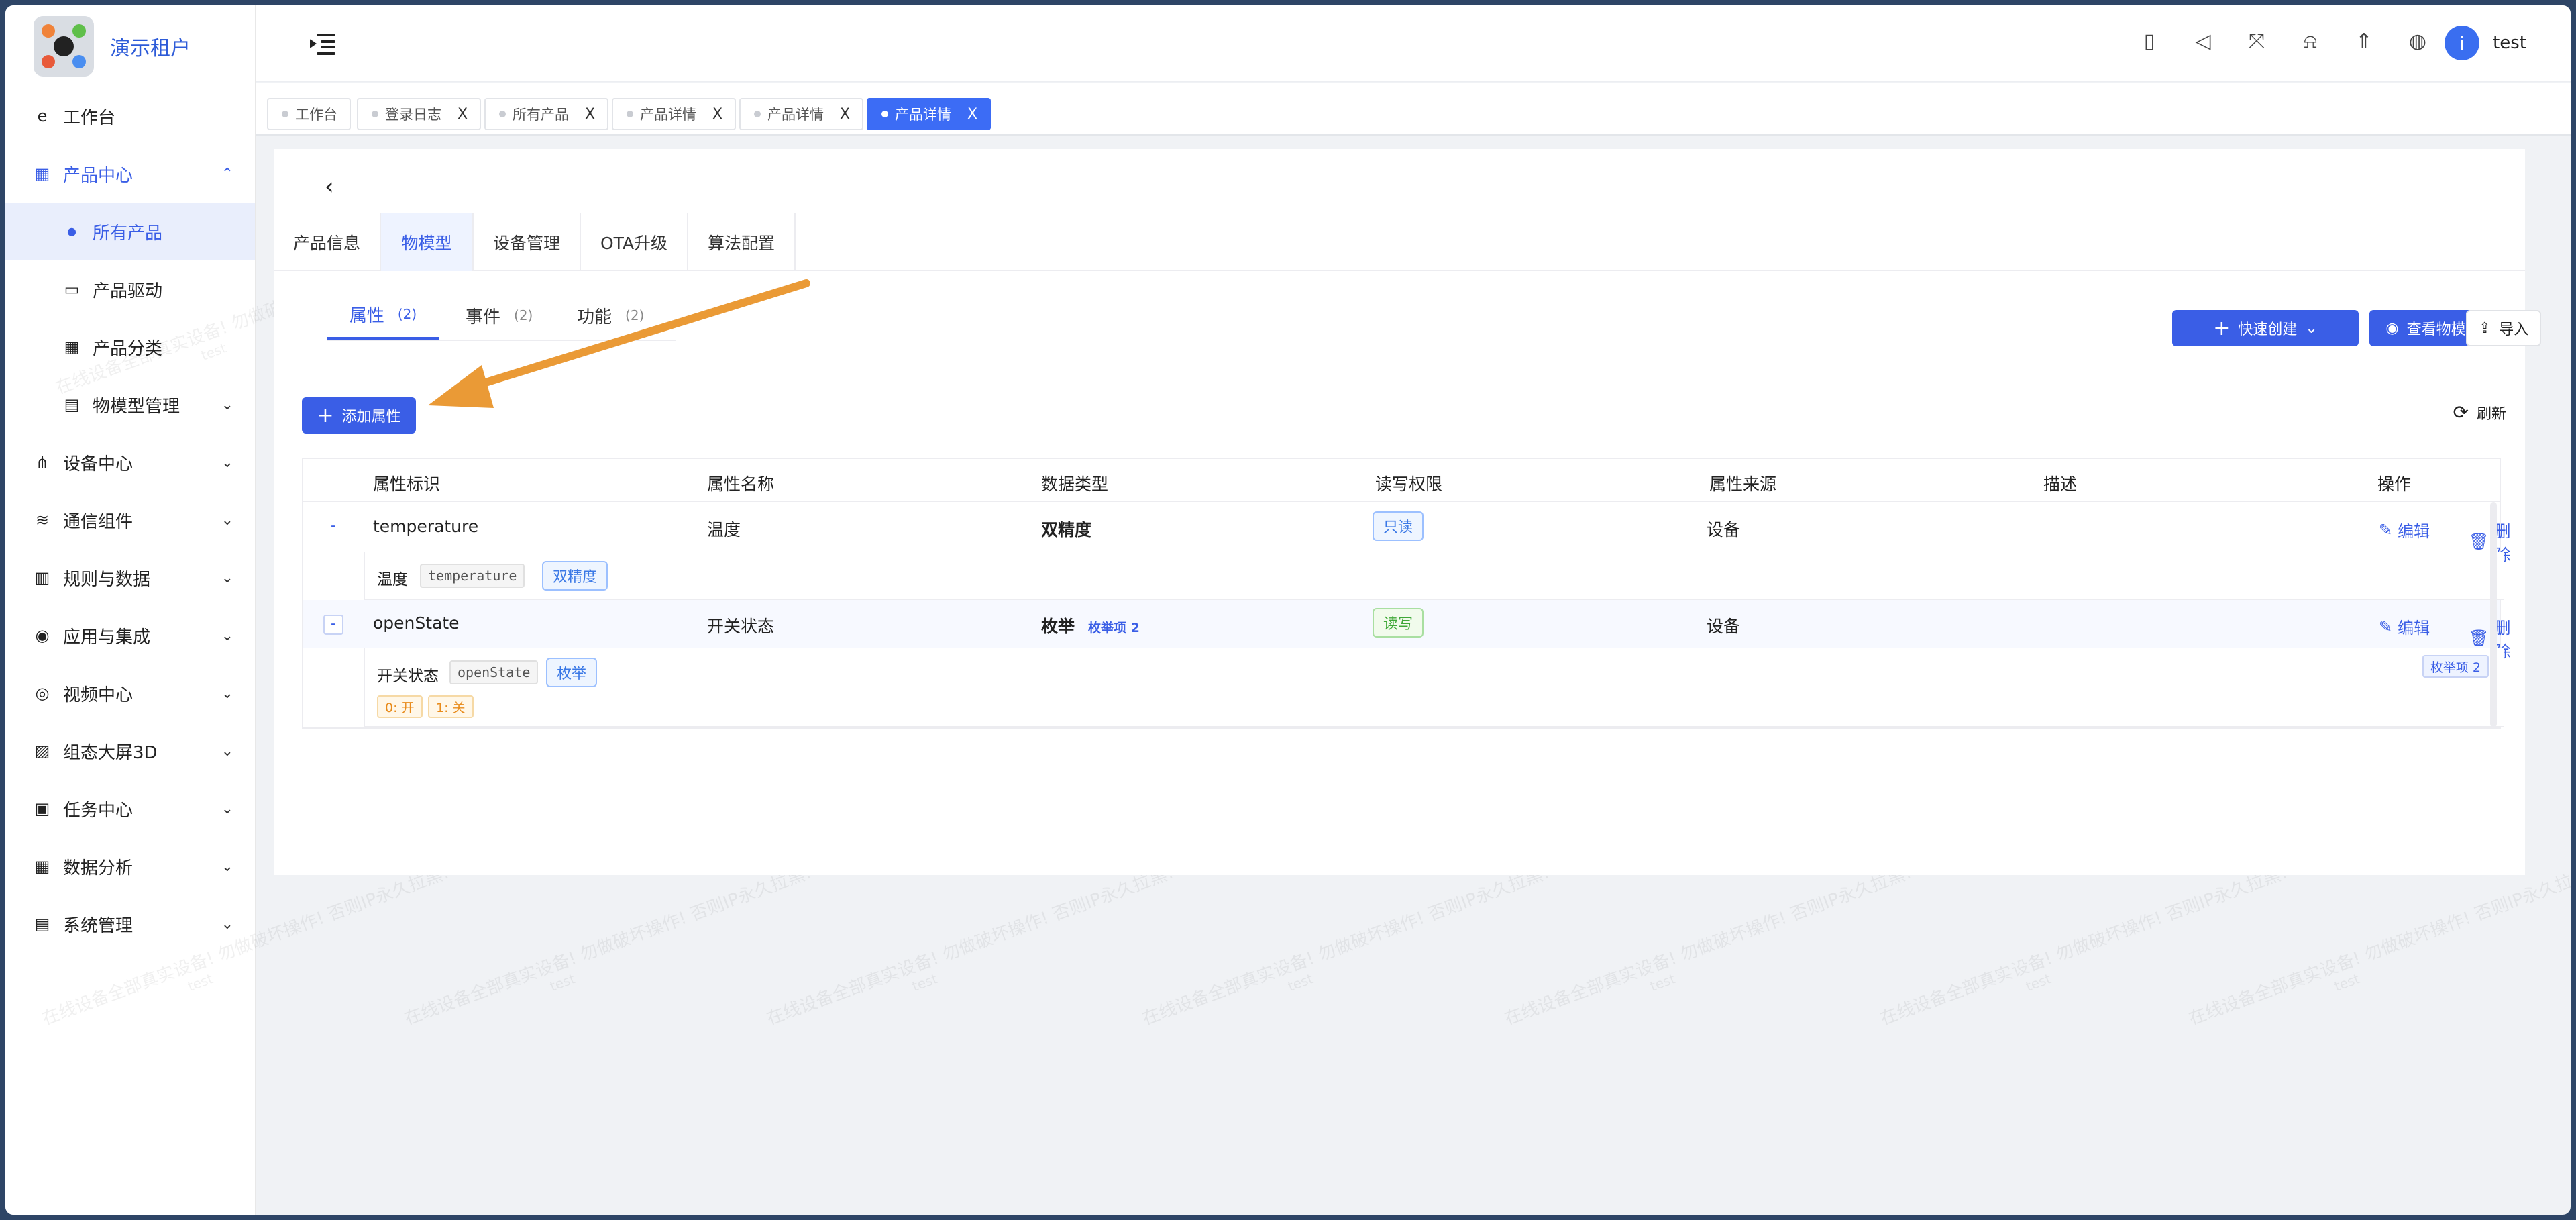  I want to click on edit-icon: ✎, so click(2386, 530).